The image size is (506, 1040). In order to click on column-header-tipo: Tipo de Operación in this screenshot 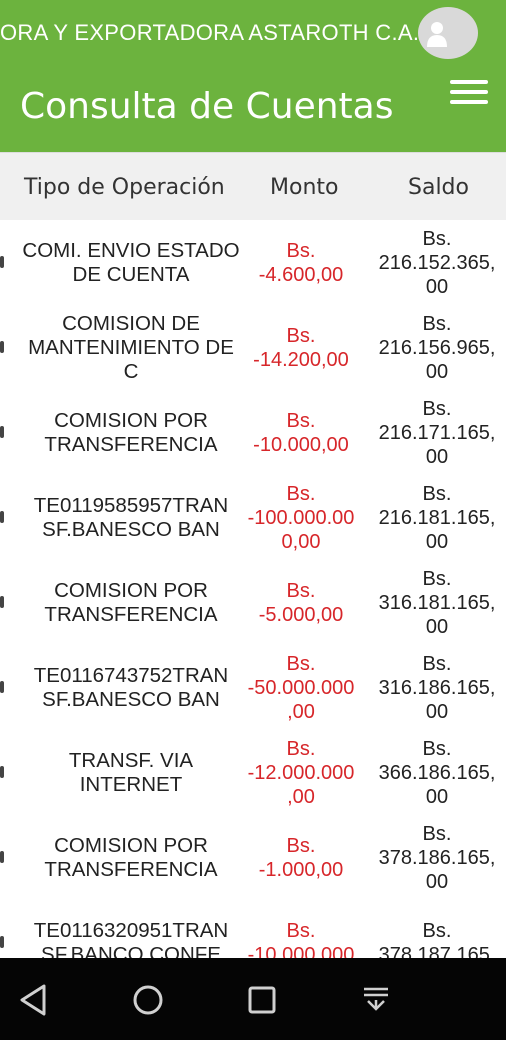, I will do `click(124, 187)`.